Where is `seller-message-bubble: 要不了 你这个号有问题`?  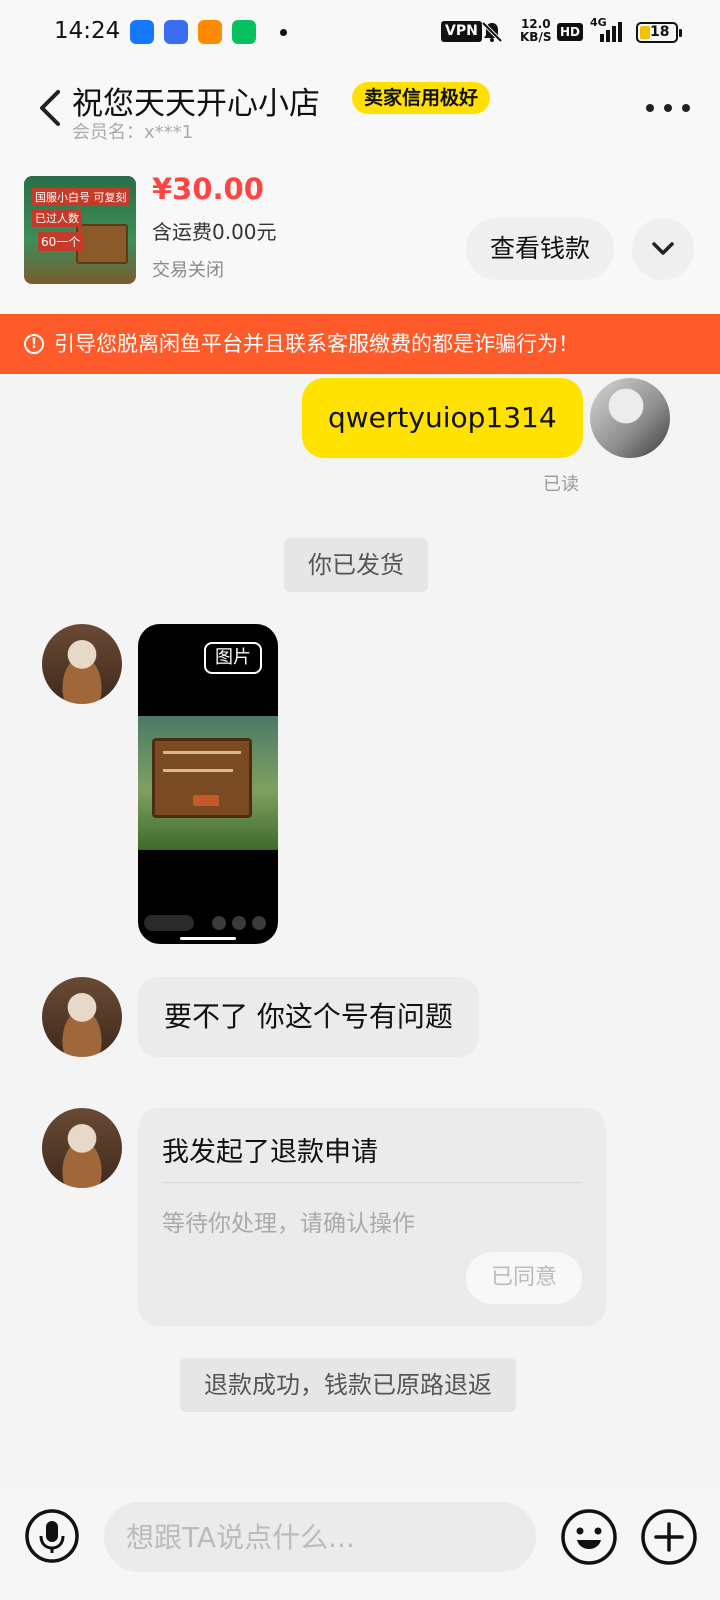
seller-message-bubble: 要不了 你这个号有问题 is located at coordinates (308, 1017).